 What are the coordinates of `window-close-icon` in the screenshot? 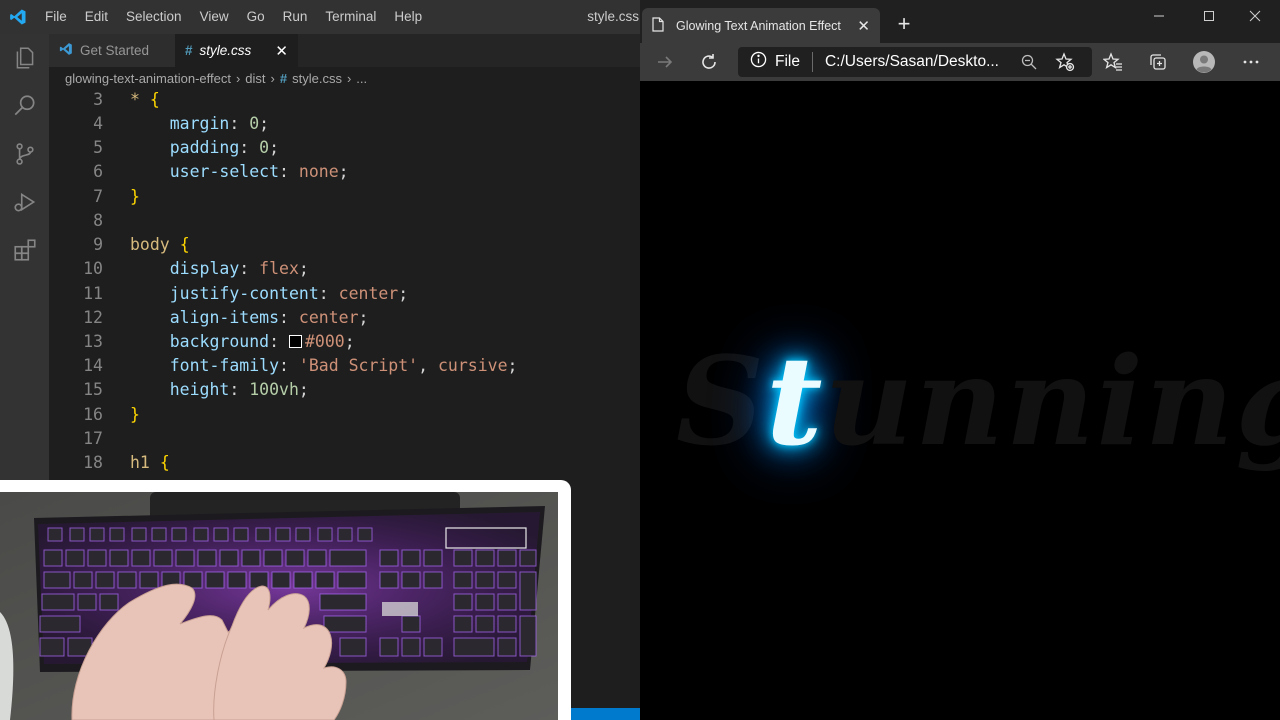 It's located at (1255, 17).